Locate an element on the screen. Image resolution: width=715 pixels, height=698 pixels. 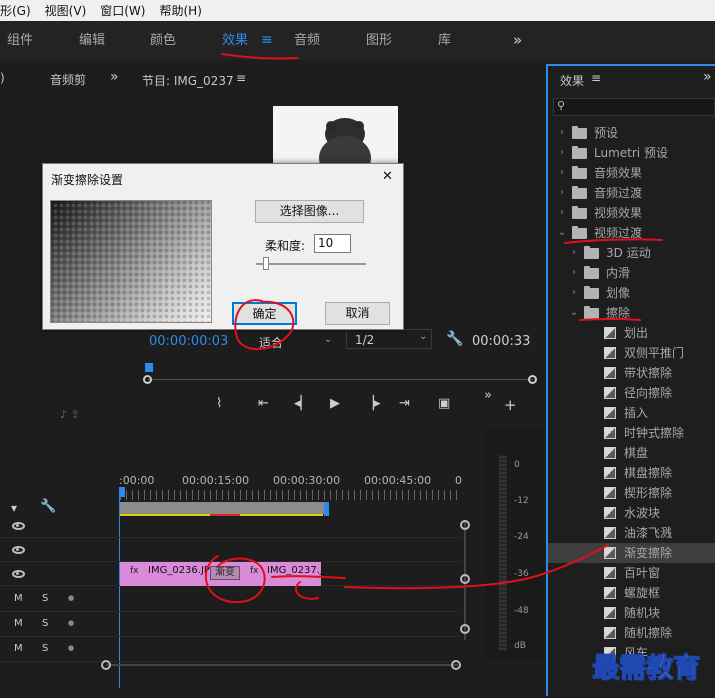
watermark-logo: 最需教育 is located at coordinates (646, 669).